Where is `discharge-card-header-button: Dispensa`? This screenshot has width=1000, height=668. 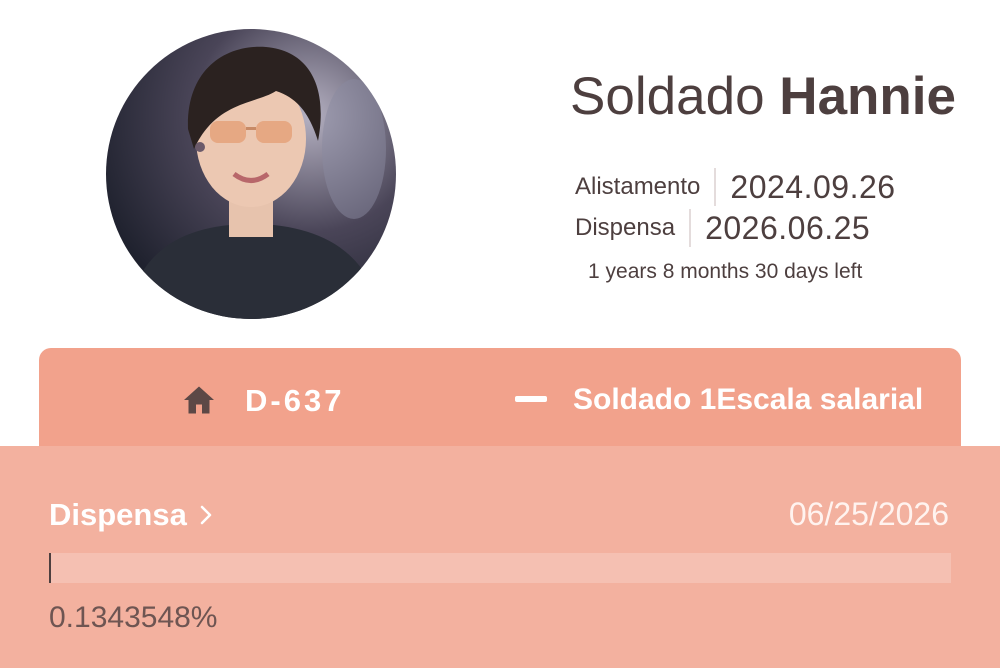 discharge-card-header-button: Dispensa is located at coordinates (131, 515).